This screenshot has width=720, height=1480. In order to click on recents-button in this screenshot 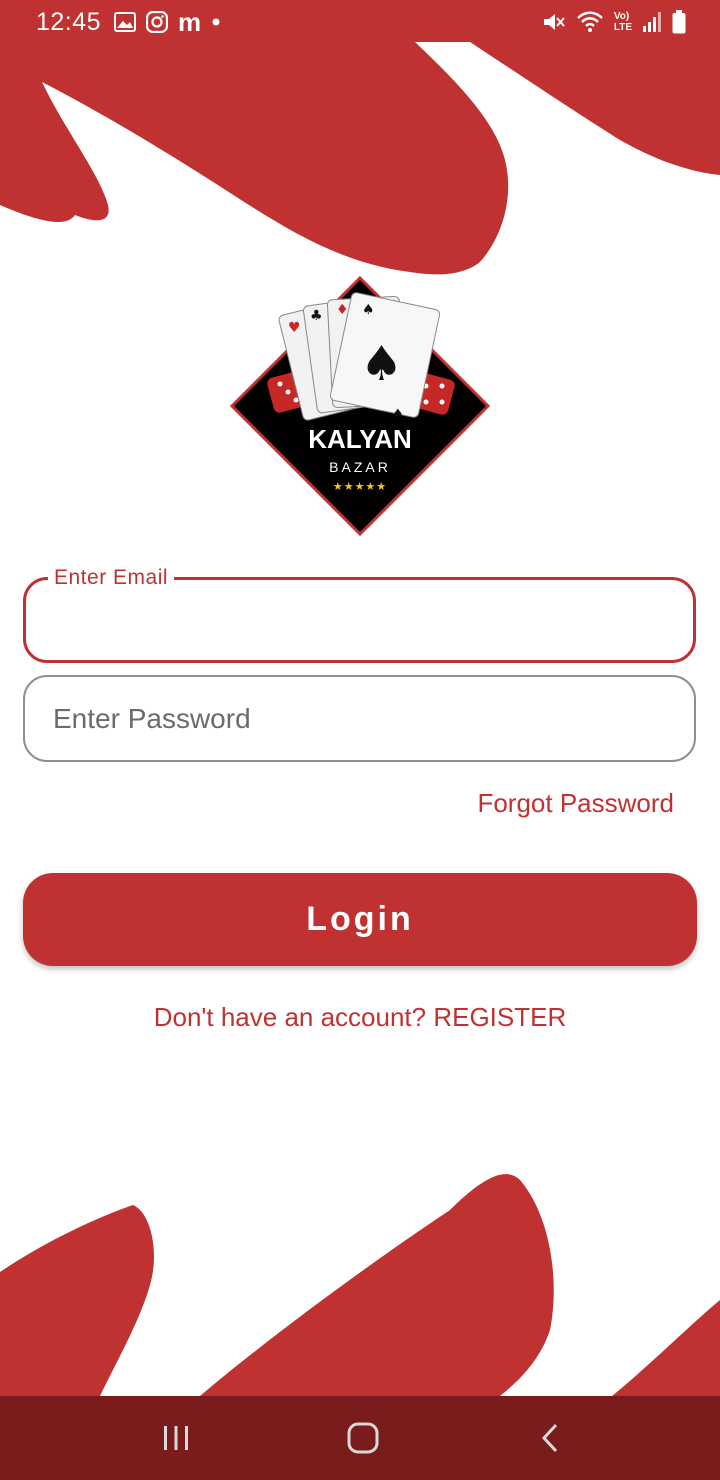, I will do `click(176, 1438)`.